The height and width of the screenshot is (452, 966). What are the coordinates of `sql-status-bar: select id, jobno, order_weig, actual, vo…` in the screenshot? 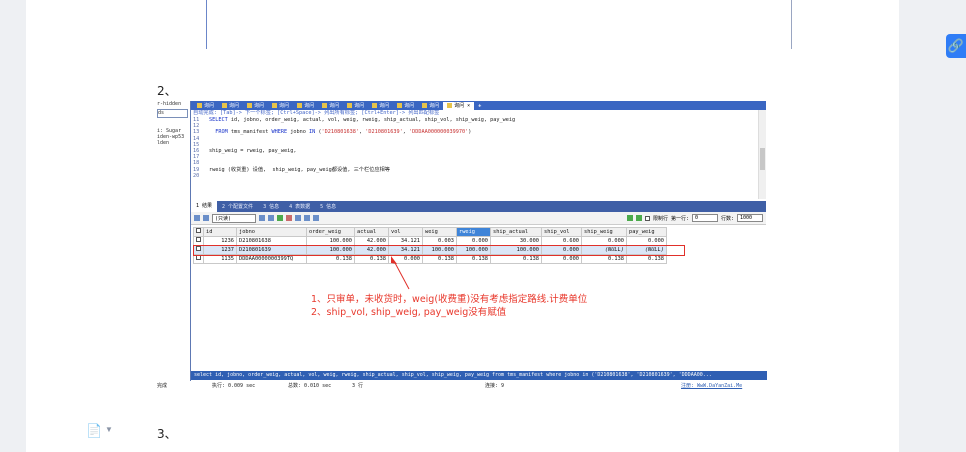 It's located at (479, 375).